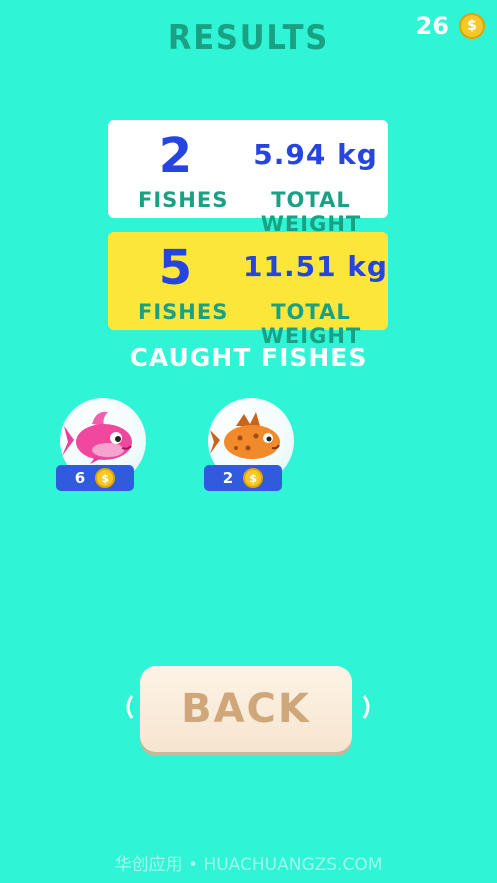 Image resolution: width=497 pixels, height=883 pixels. I want to click on best-weight-label: TOTAL WEIGHT, so click(311, 324).